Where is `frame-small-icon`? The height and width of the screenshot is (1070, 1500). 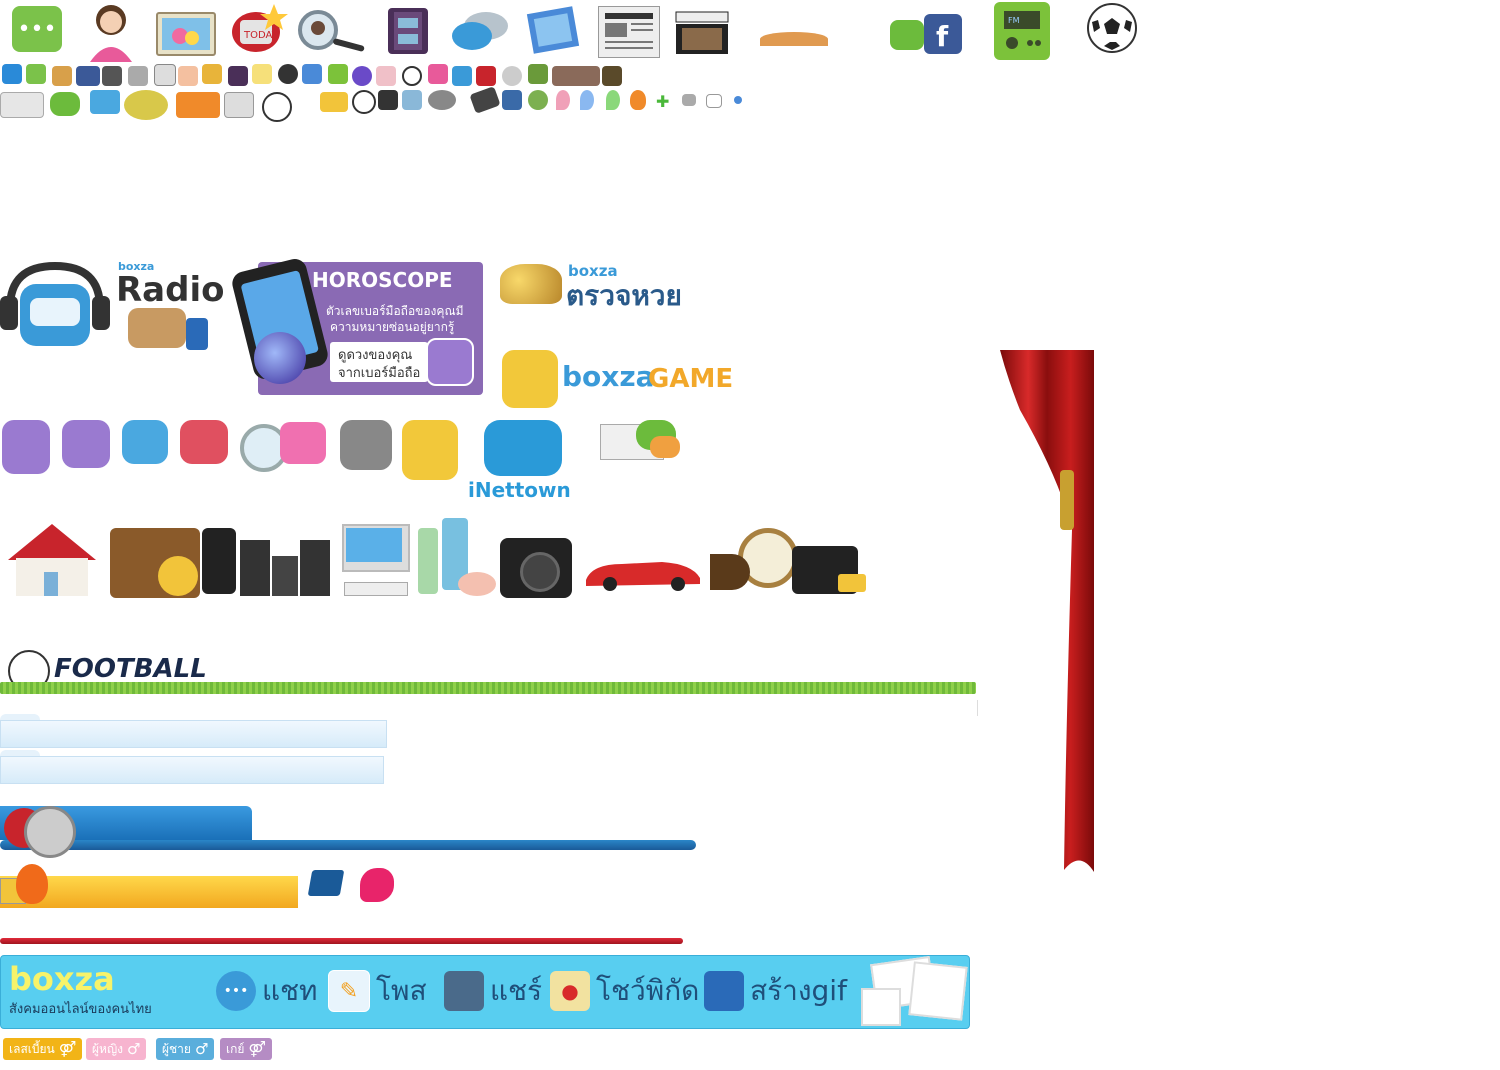 frame-small-icon is located at coordinates (312, 74).